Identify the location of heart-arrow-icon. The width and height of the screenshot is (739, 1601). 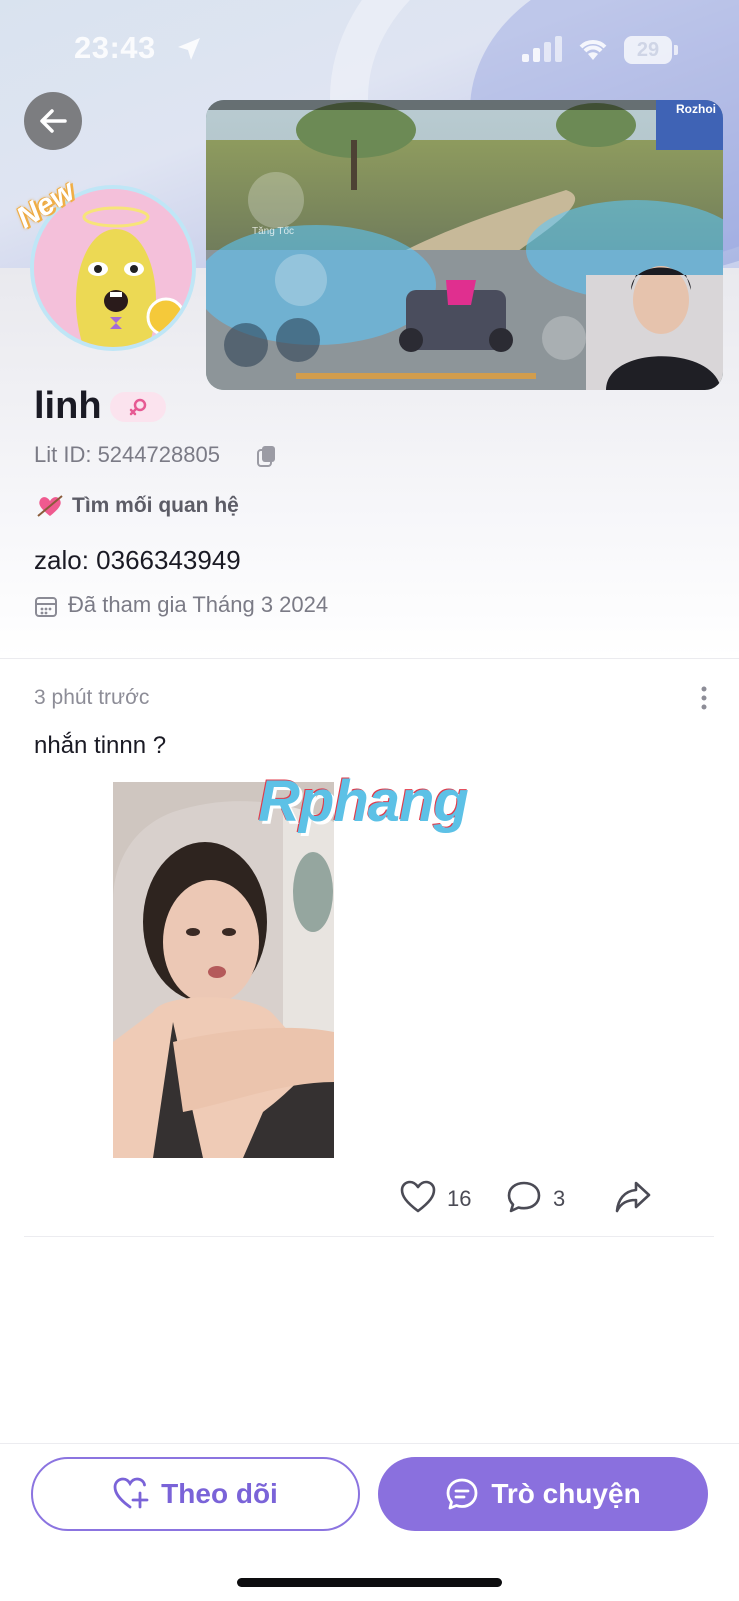
(50, 506).